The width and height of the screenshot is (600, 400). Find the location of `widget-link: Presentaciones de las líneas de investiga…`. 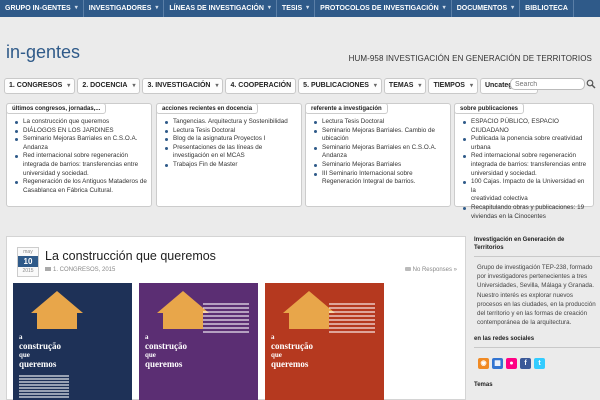

widget-link: Presentaciones de las líneas de investiga… is located at coordinates (231, 152).